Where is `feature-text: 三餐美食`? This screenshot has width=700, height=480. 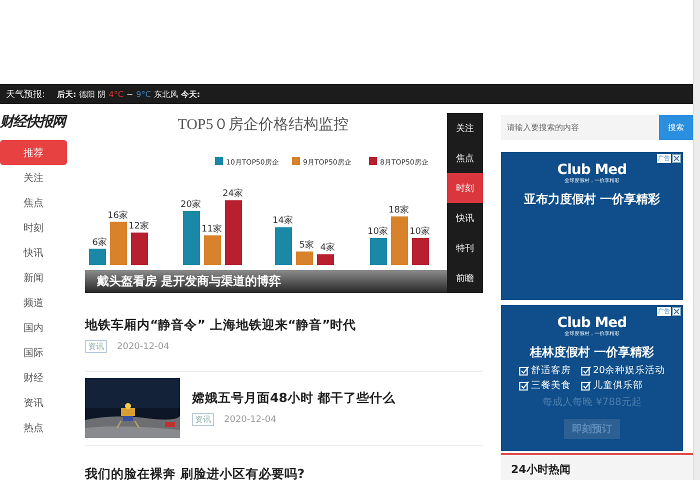
feature-text: 三餐美食 is located at coordinates (550, 385).